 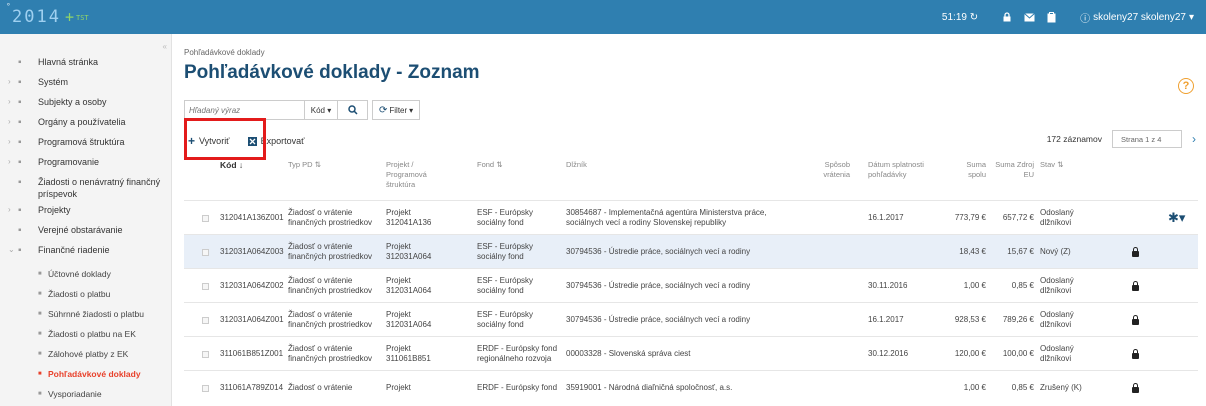 What do you see at coordinates (224, 52) in the screenshot?
I see `breadcrumb: Pohľadávkové doklady` at bounding box center [224, 52].